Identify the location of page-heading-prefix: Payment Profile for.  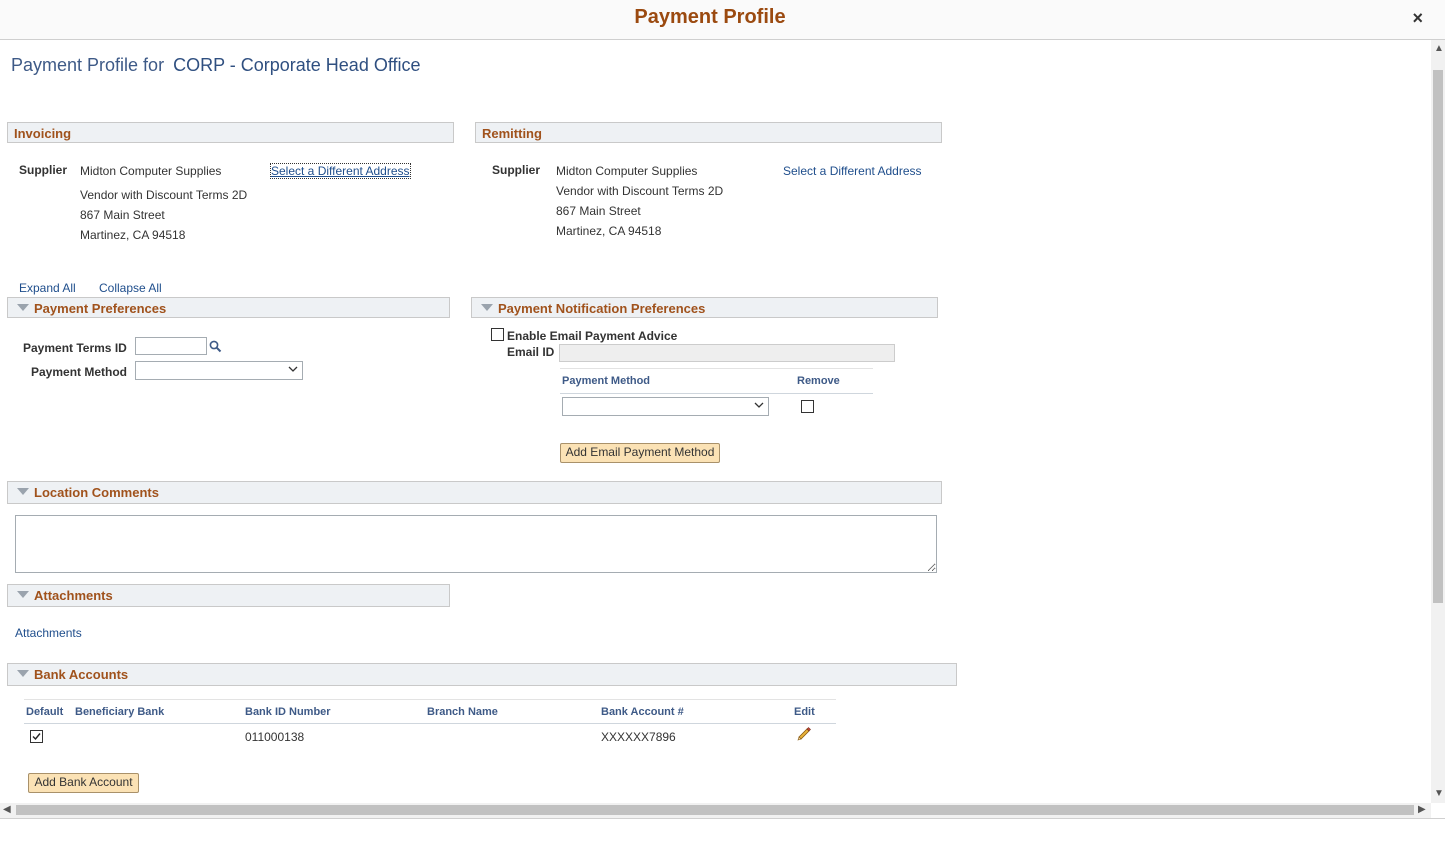
(88, 65).